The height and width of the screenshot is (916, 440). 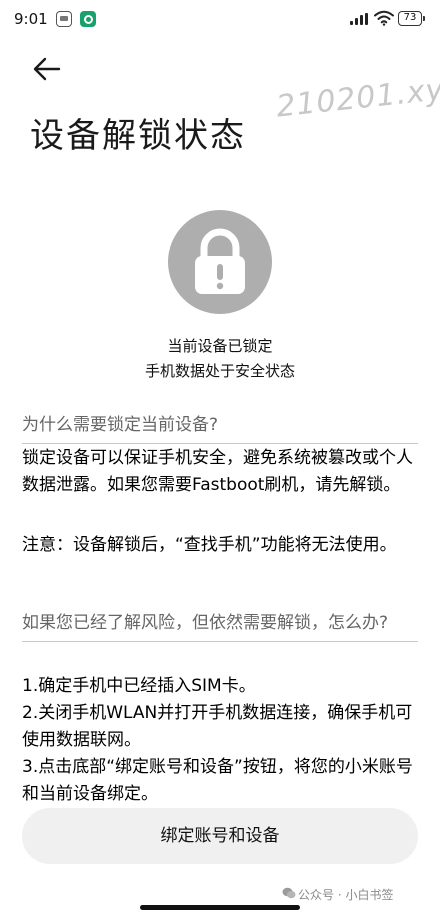 What do you see at coordinates (220, 625) in the screenshot?
I see `how-to-unlock-heading: 如果您已经了解风险，但依然需要解锁，怎么办?` at bounding box center [220, 625].